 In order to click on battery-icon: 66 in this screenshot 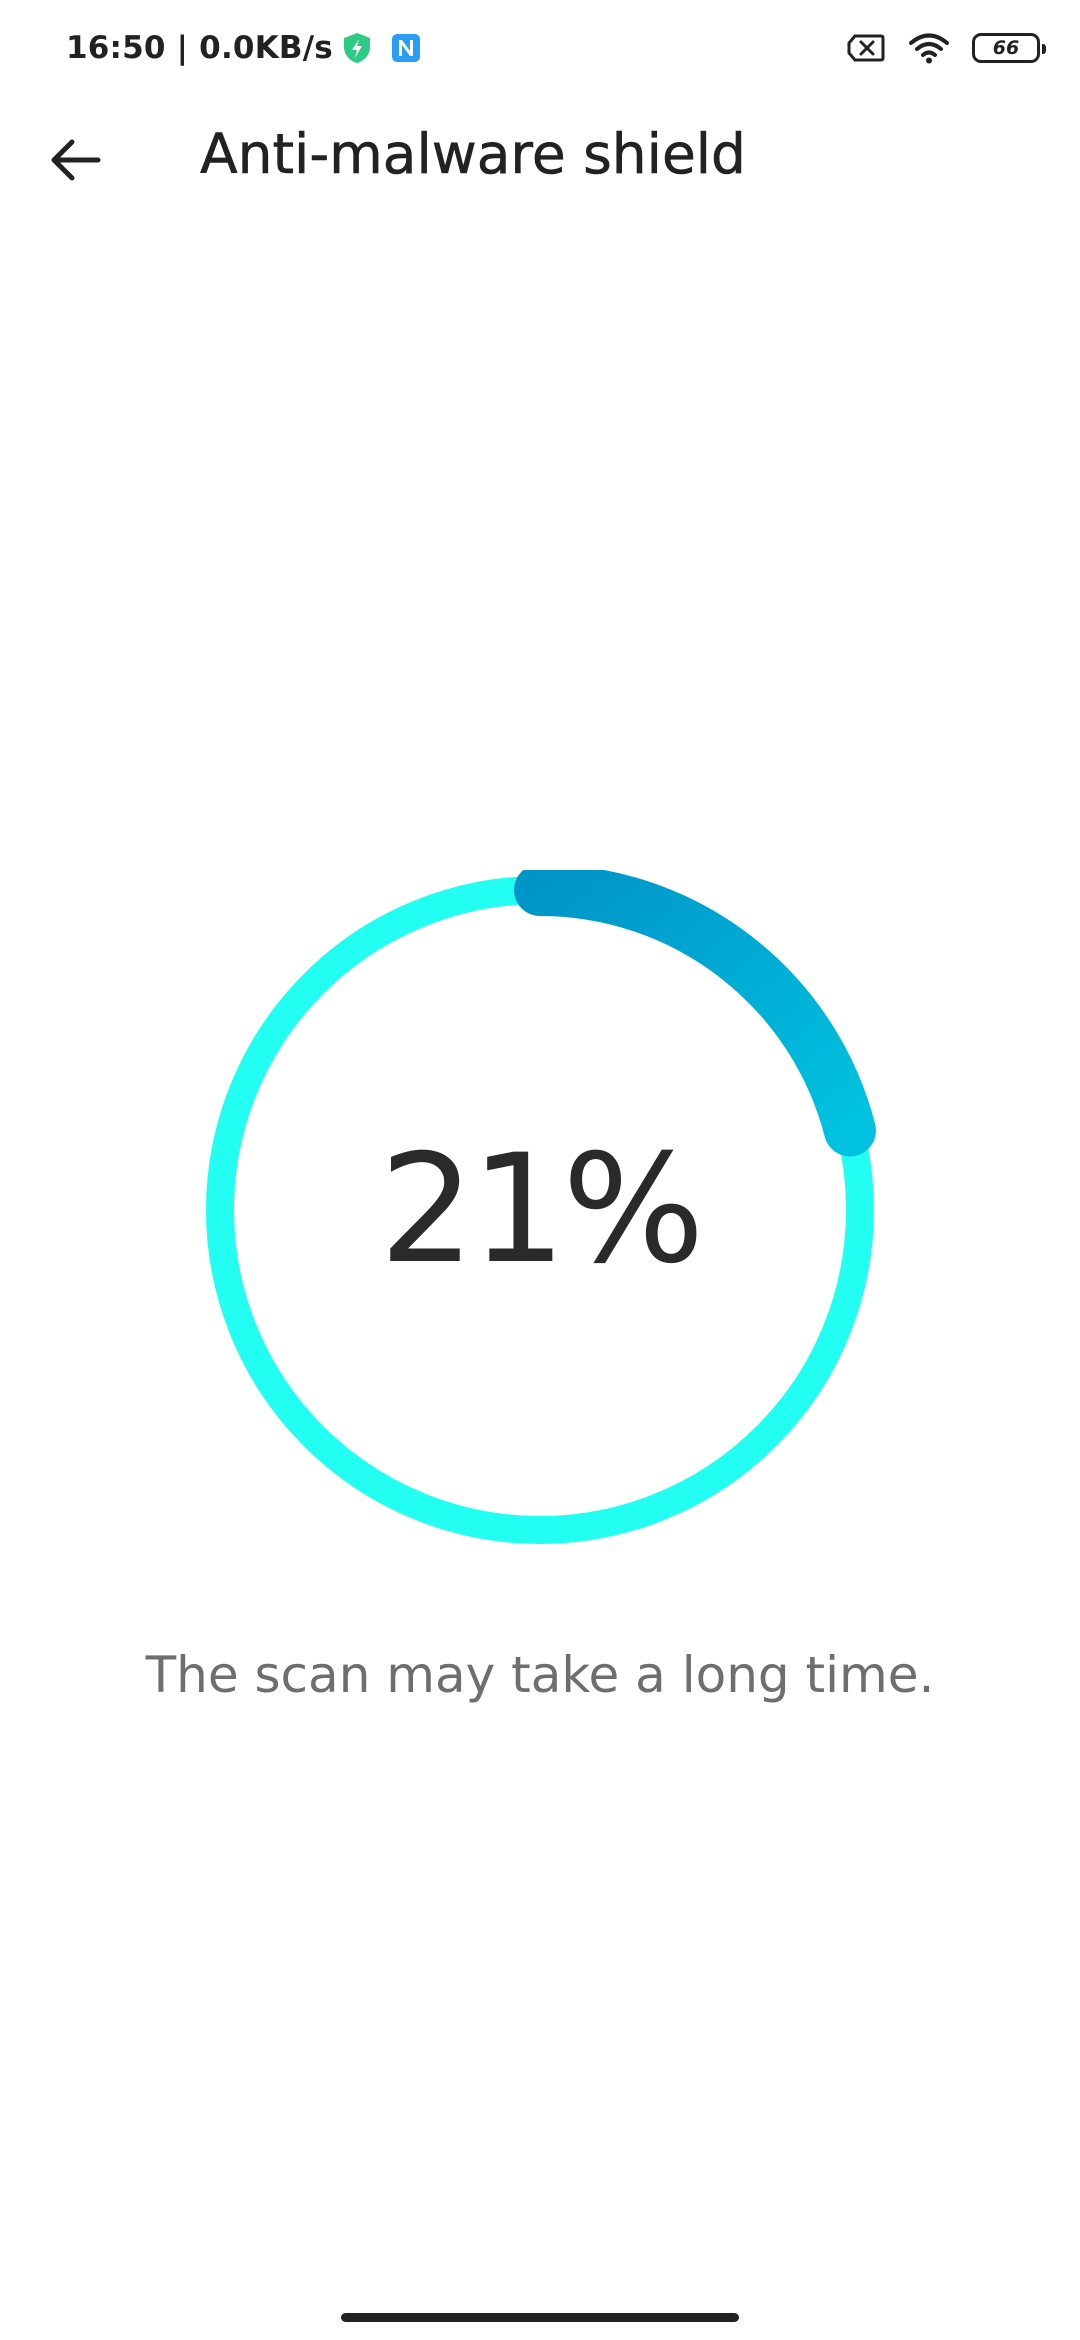, I will do `click(1009, 48)`.